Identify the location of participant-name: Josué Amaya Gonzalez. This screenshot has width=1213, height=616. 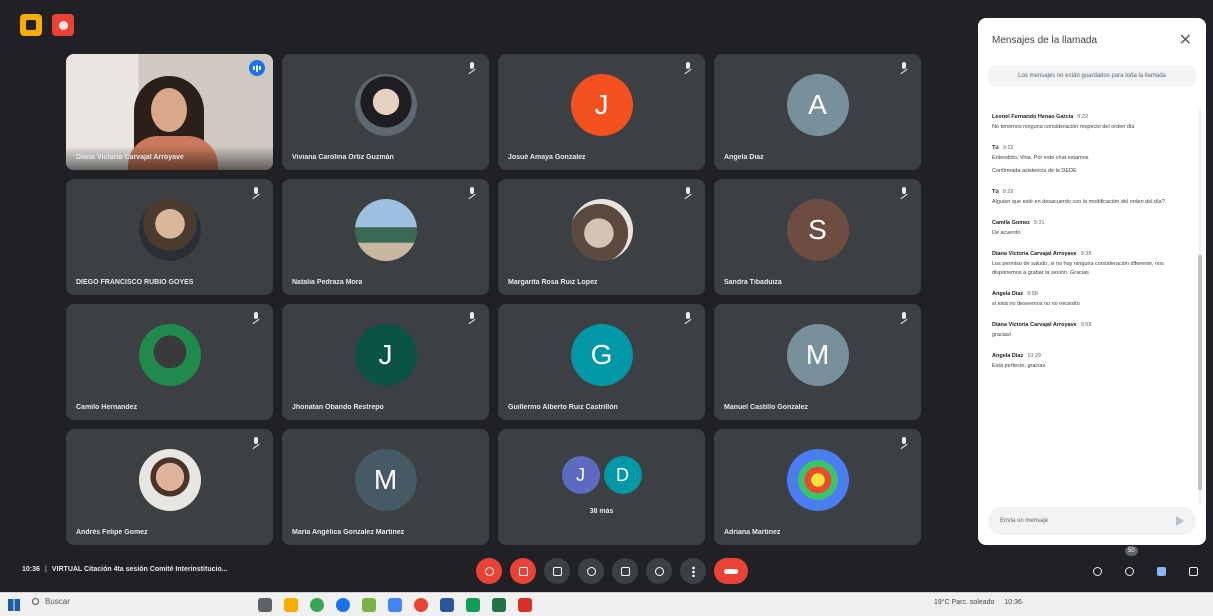
(547, 157).